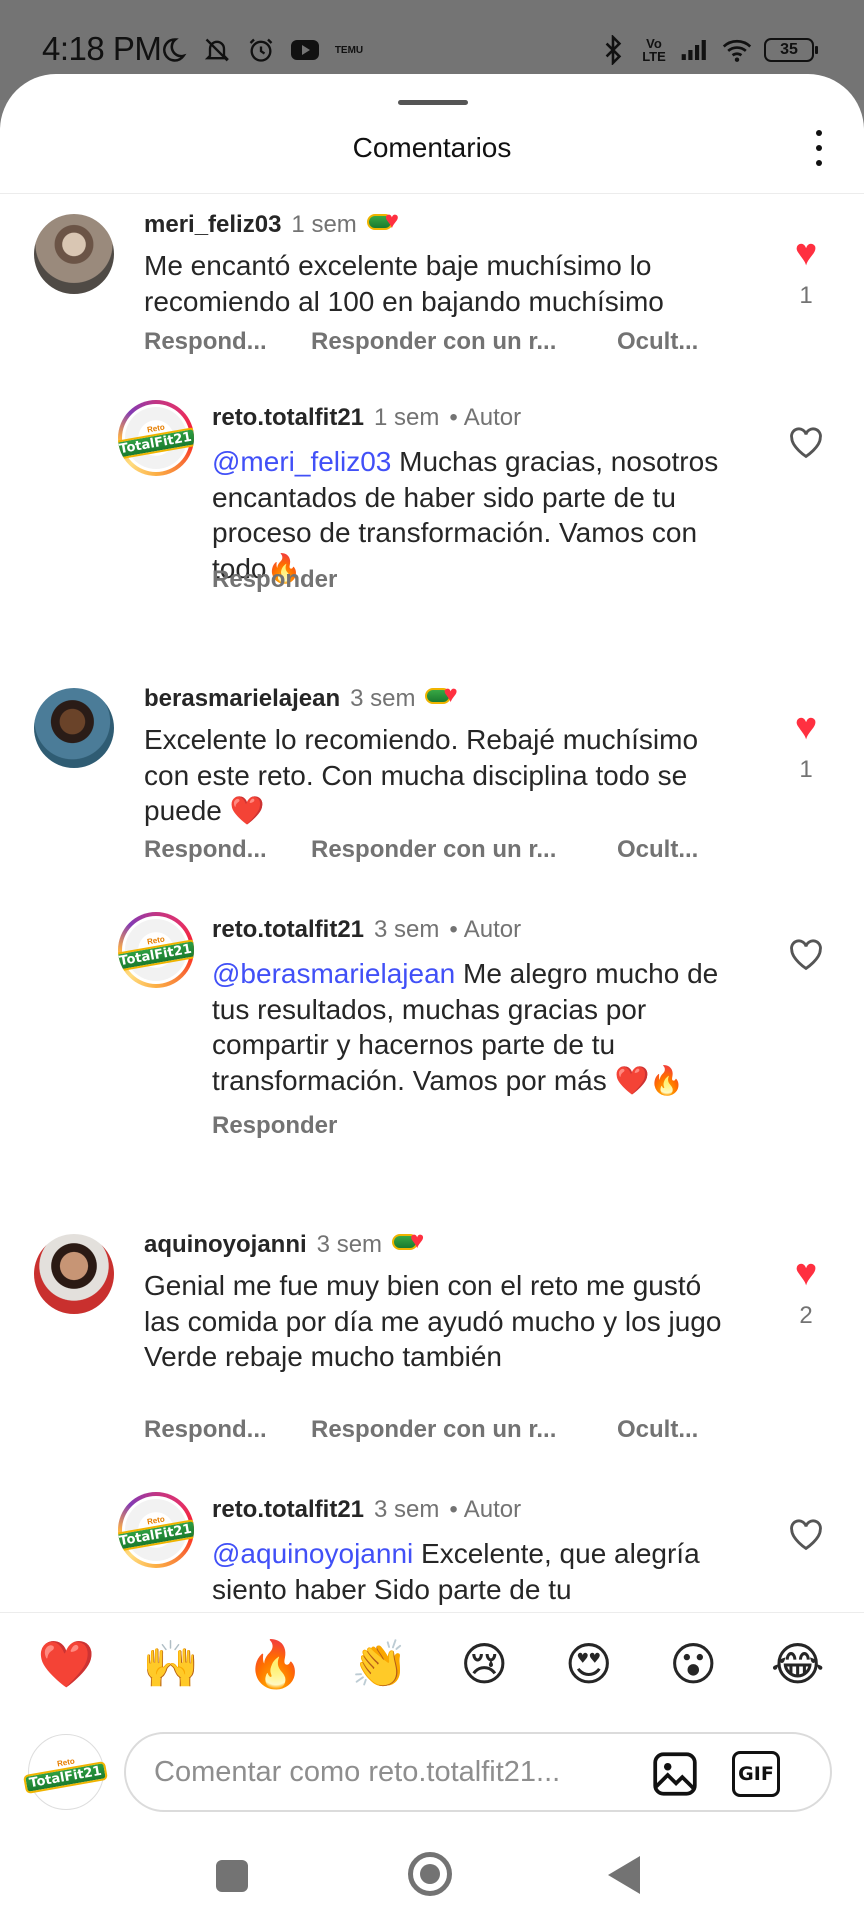  Describe the element at coordinates (737, 50) in the screenshot. I see `wifi-icon` at that location.